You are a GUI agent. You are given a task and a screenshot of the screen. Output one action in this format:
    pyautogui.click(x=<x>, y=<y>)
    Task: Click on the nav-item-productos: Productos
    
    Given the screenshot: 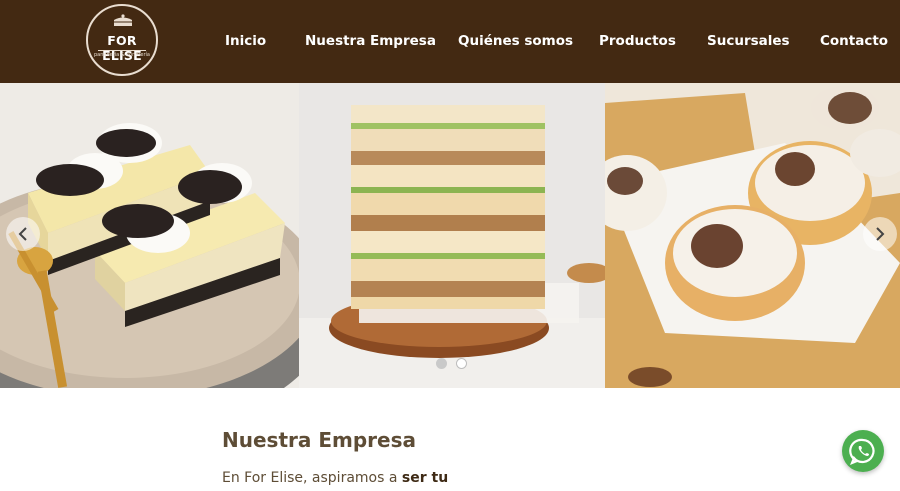 What is the action you would take?
    pyautogui.click(x=637, y=41)
    